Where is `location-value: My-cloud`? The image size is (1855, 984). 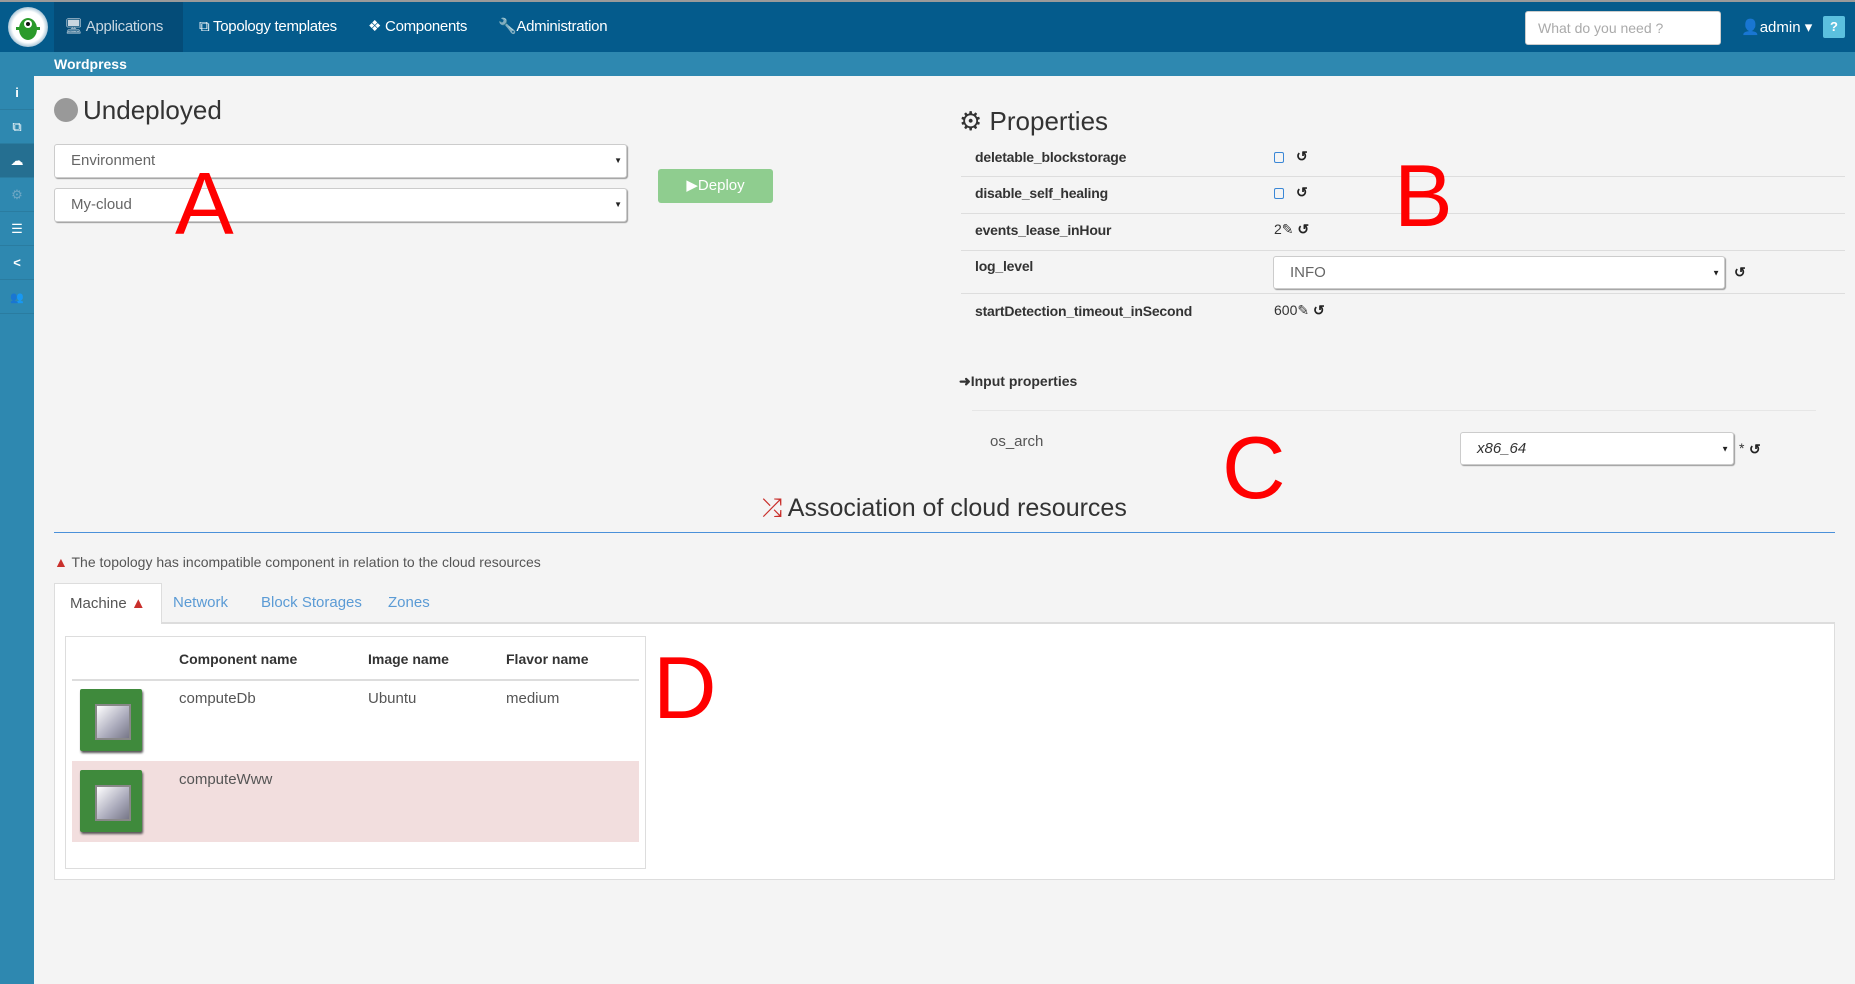
location-value: My-cloud is located at coordinates (101, 204).